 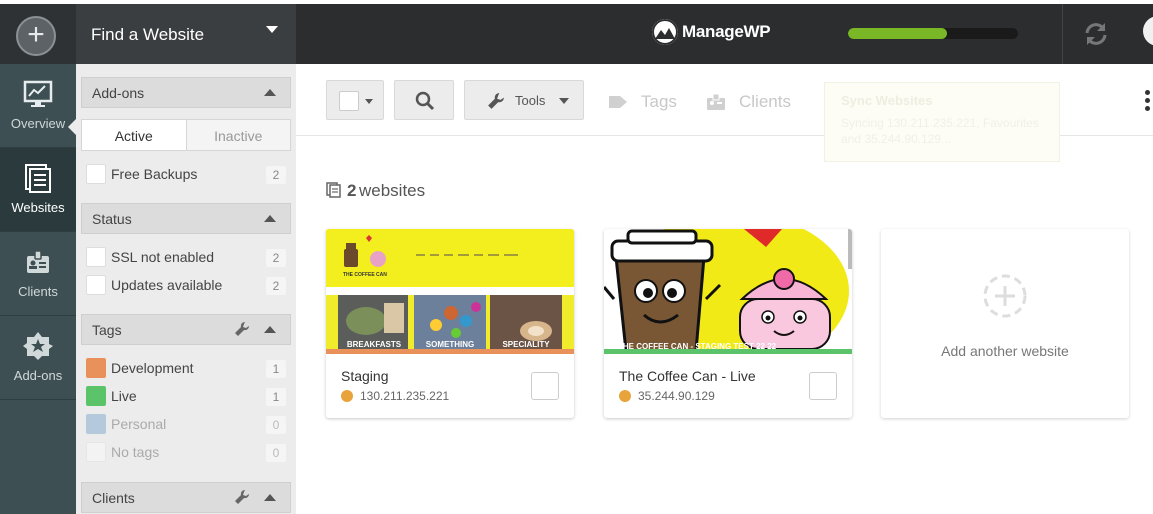 What do you see at coordinates (1095, 34) in the screenshot?
I see `sync-button` at bounding box center [1095, 34].